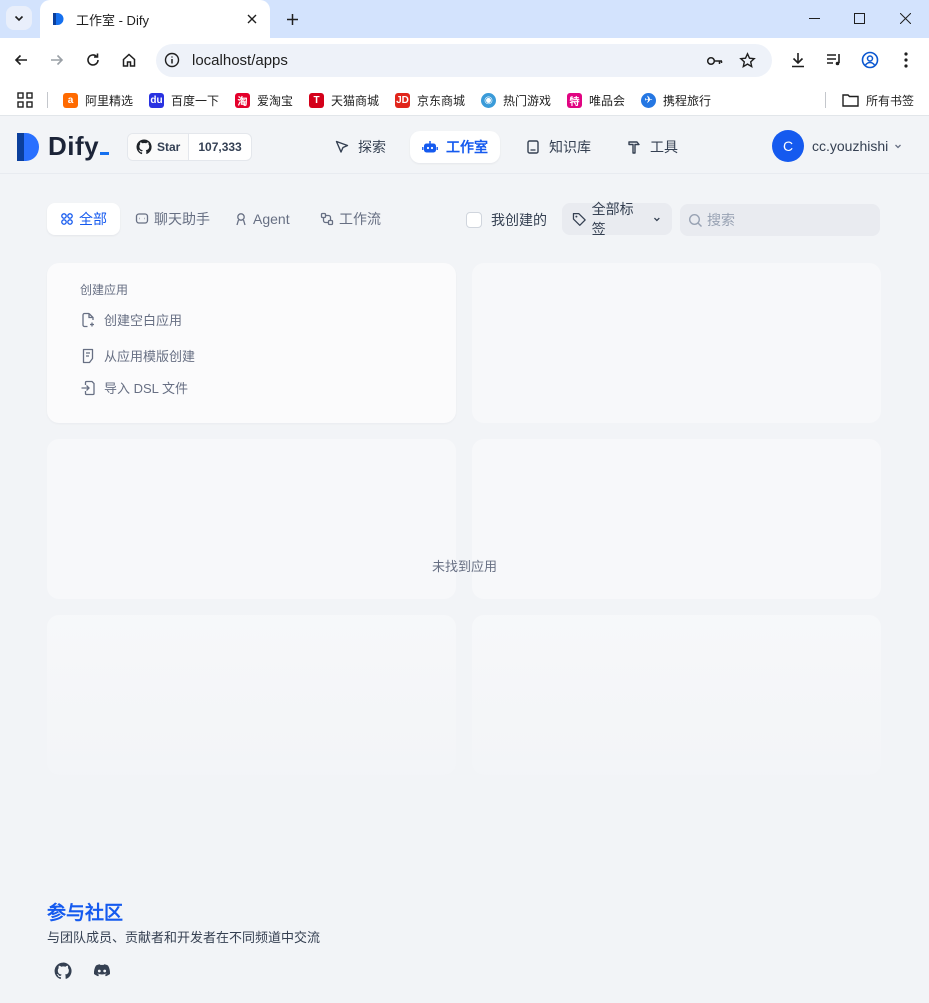 This screenshot has width=929, height=1003. Describe the element at coordinates (172, 60) in the screenshot. I see `info-icon` at that location.